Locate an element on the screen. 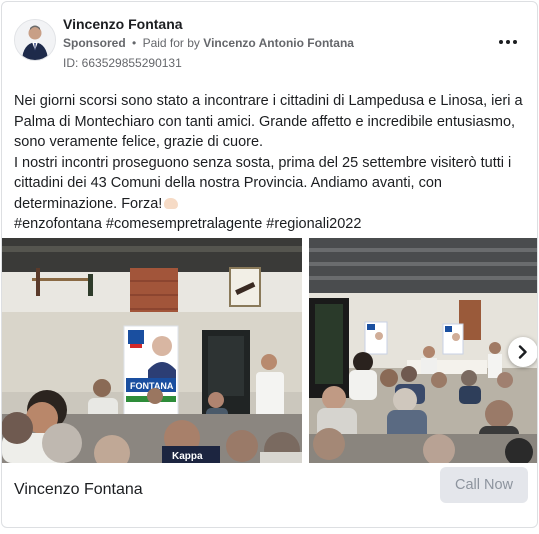 The width and height of the screenshot is (539, 534). chevron-right-icon is located at coordinates (522, 352).